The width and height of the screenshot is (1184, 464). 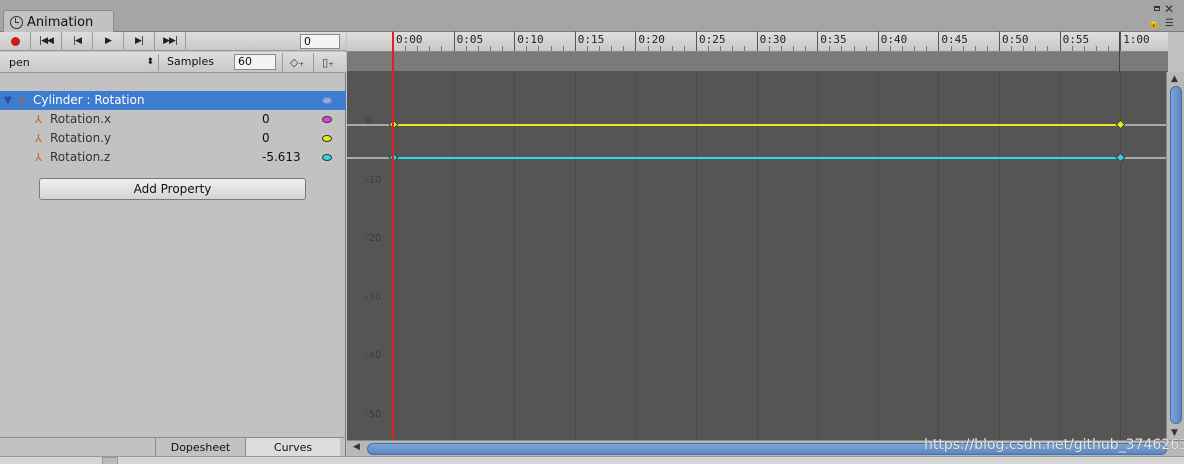 I want to click on add-property-button: Add Property, so click(x=172, y=189).